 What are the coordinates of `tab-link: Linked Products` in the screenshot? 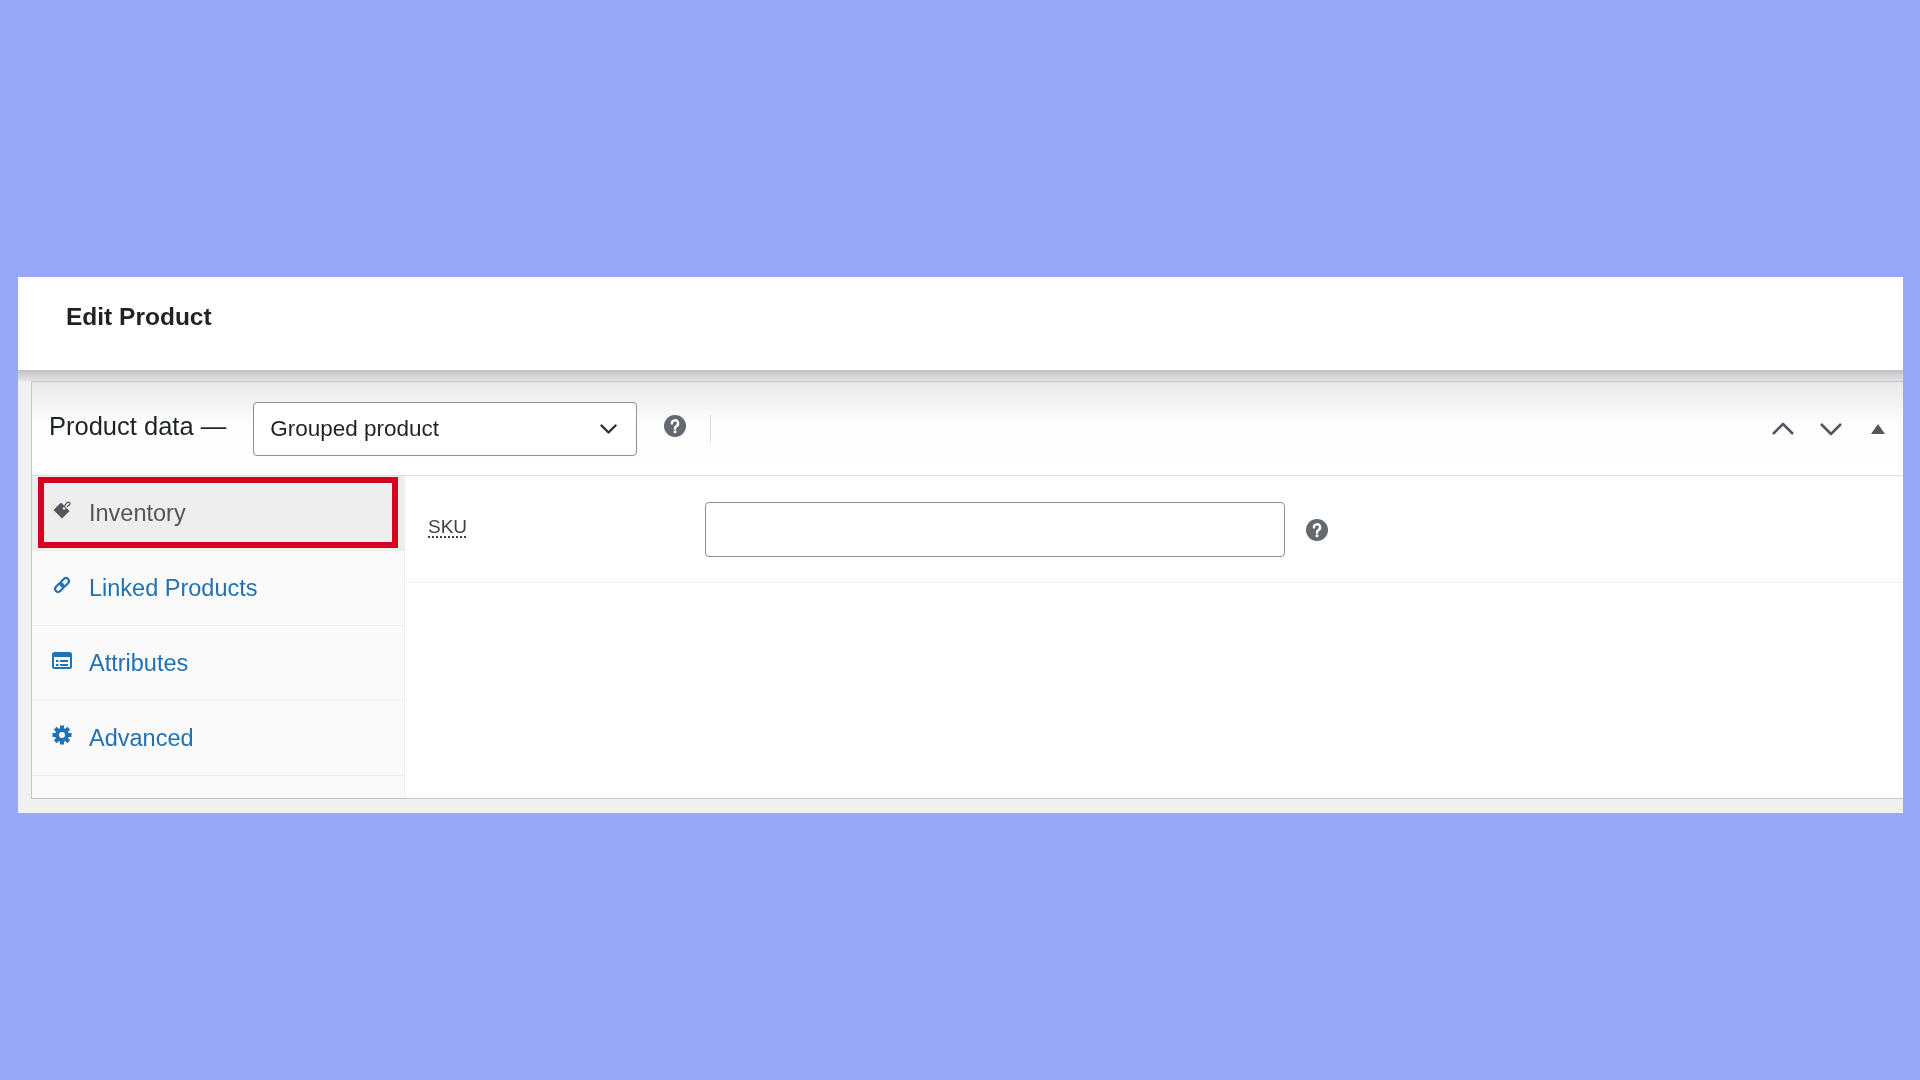 It's located at (218, 588).